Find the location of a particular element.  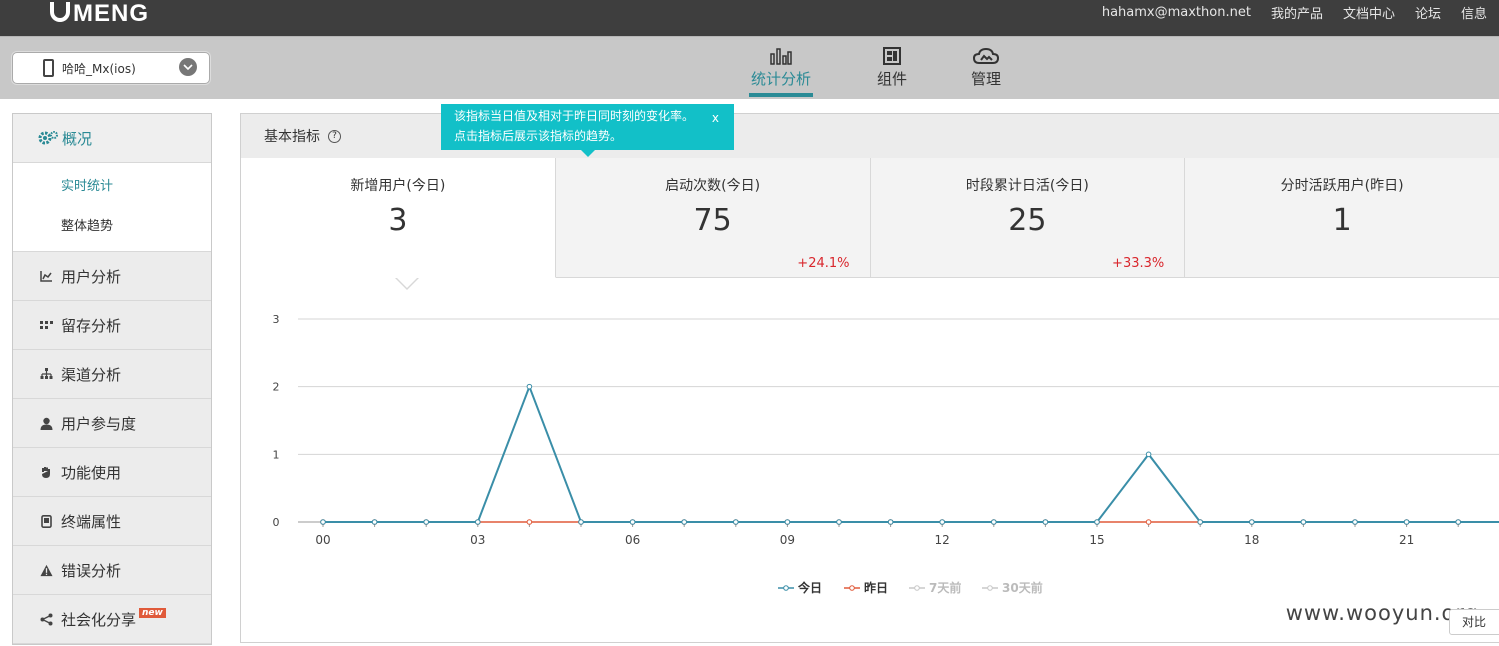

sidebar-subitem-realtime: 实时统计 is located at coordinates (112, 187).